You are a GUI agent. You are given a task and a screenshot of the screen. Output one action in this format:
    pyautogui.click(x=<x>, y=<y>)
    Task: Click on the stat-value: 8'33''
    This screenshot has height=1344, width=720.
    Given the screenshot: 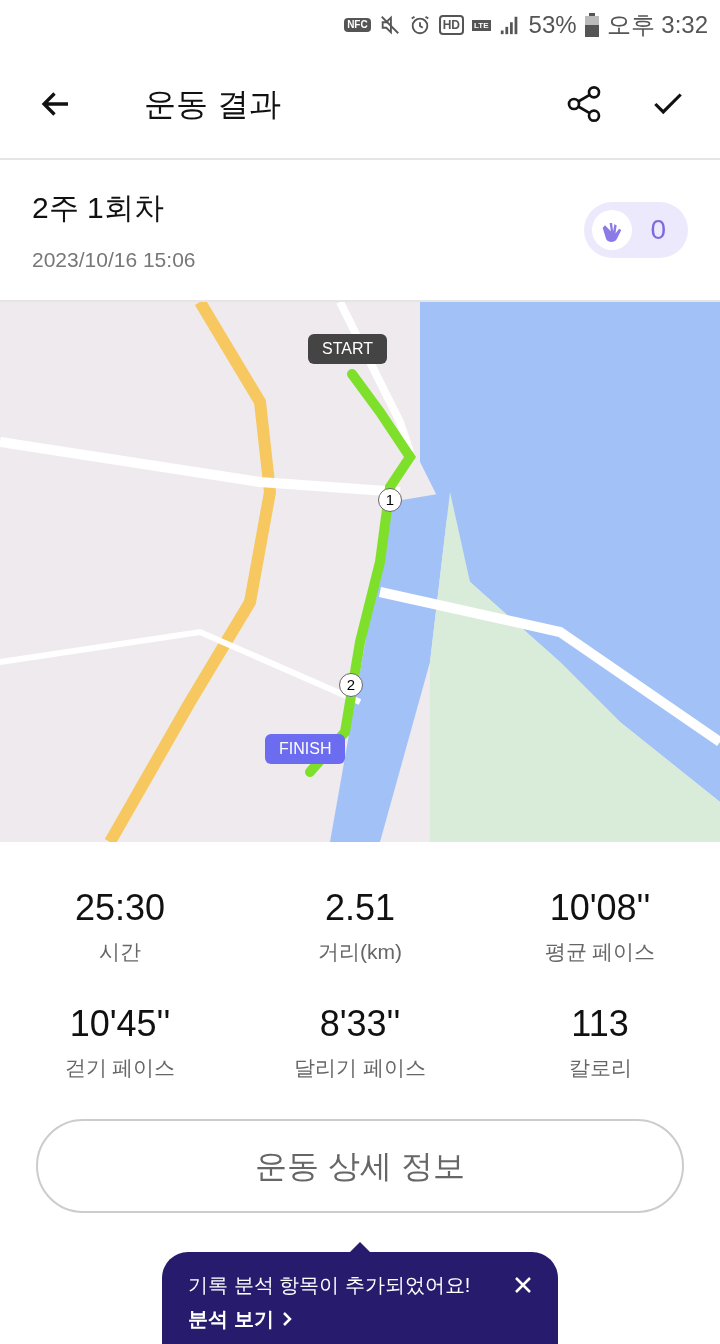 What is the action you would take?
    pyautogui.click(x=360, y=1023)
    